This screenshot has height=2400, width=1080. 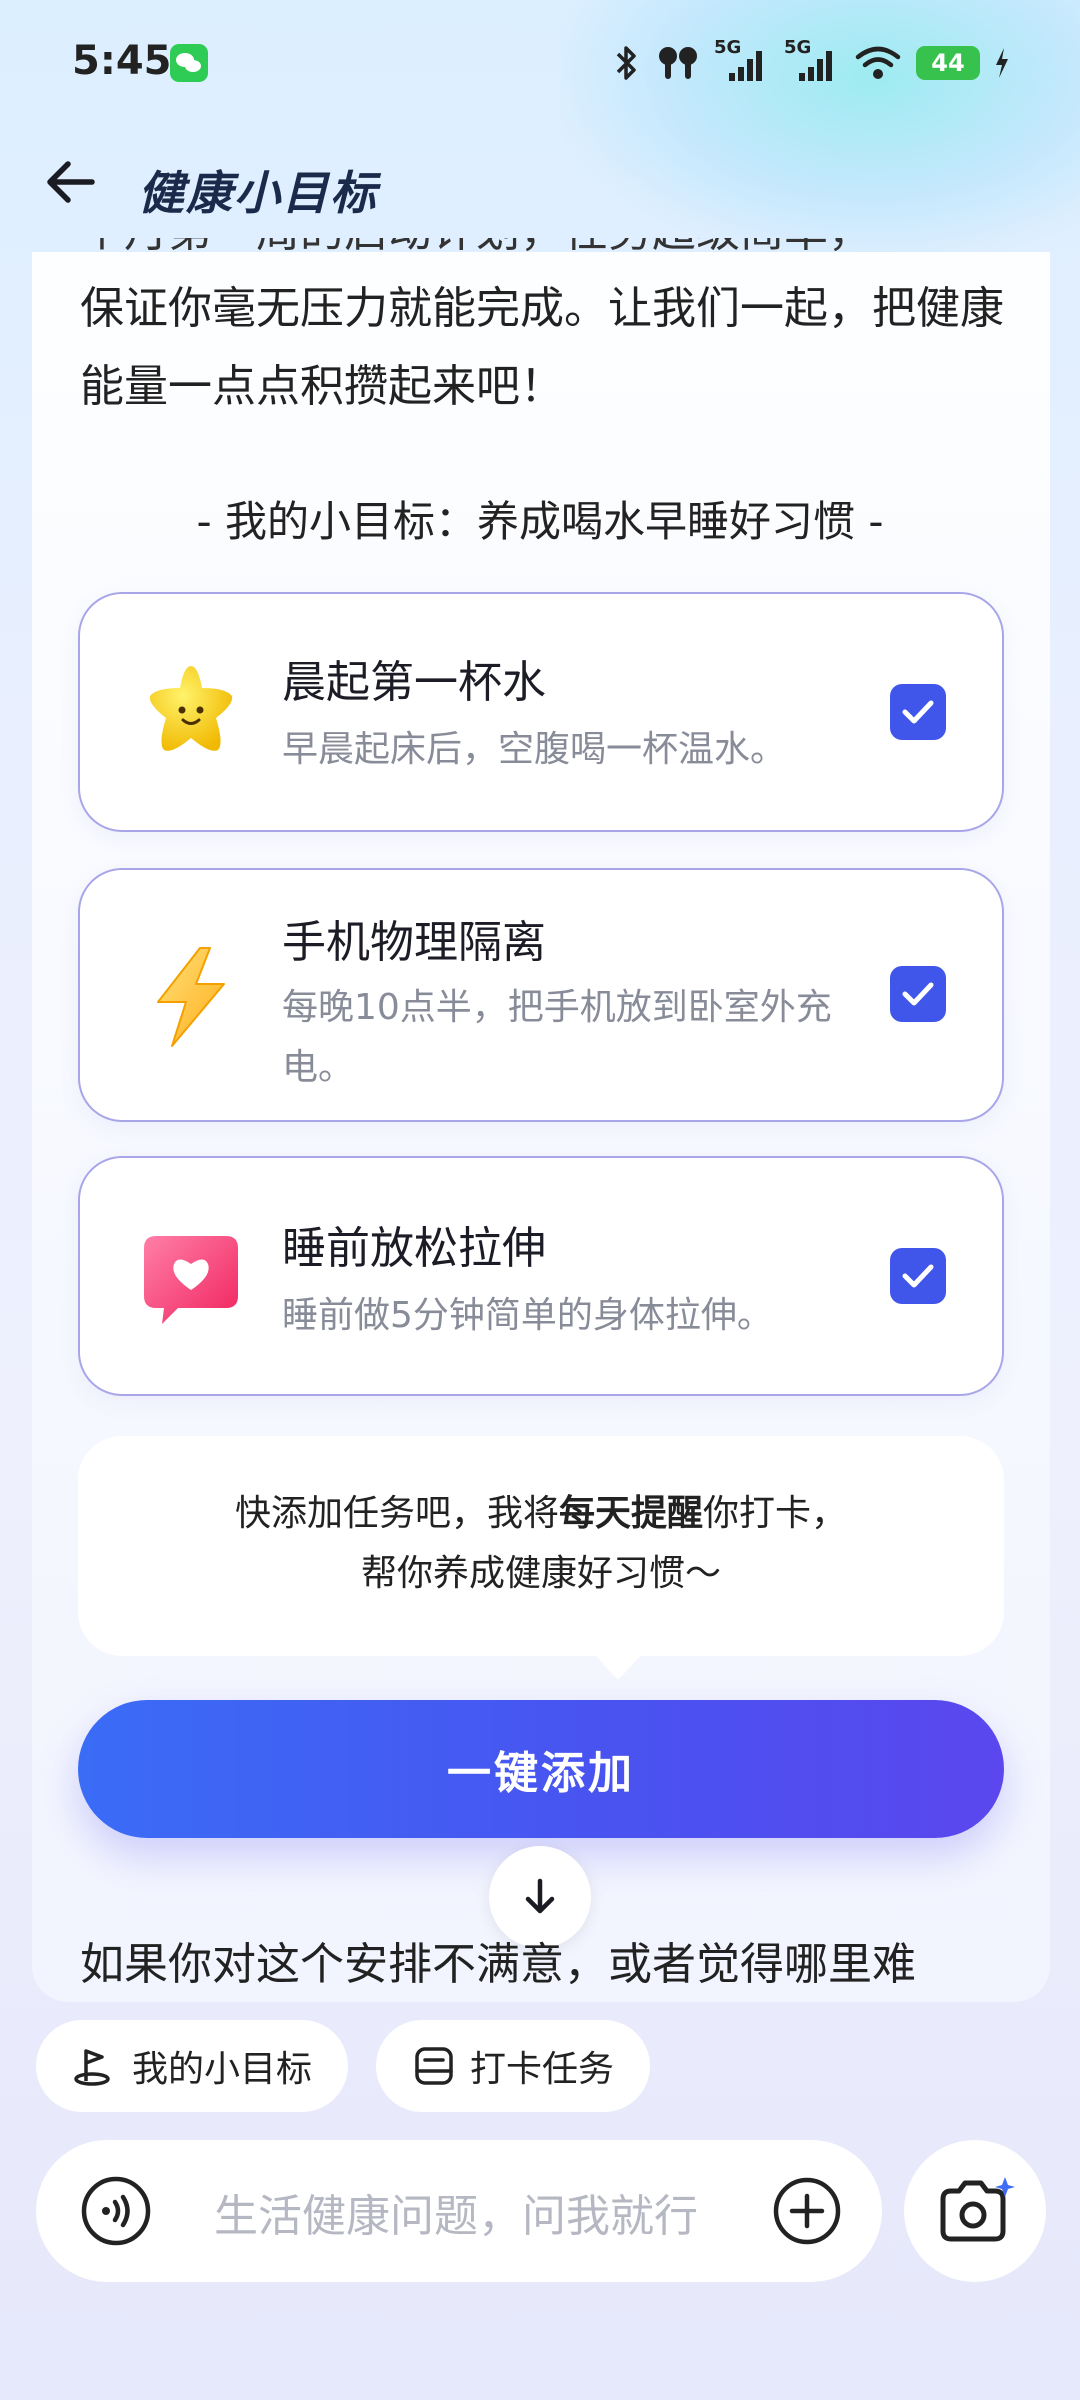 I want to click on status-bar: 5:45 5G 5G 44, so click(x=540, y=60).